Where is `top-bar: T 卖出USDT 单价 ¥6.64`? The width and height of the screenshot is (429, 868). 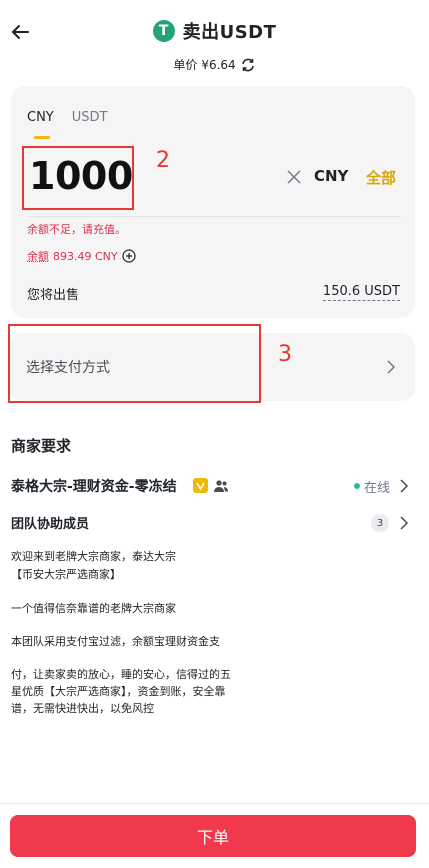 top-bar: T 卖出USDT 单价 ¥6.64 is located at coordinates (214, 36).